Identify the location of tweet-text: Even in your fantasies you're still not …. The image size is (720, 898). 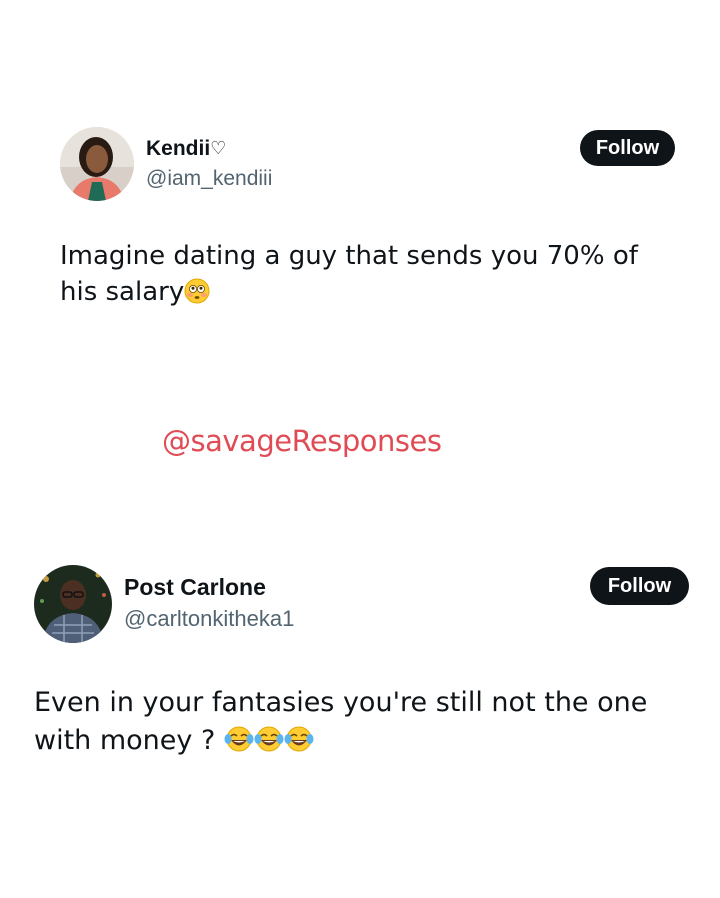
(364, 724).